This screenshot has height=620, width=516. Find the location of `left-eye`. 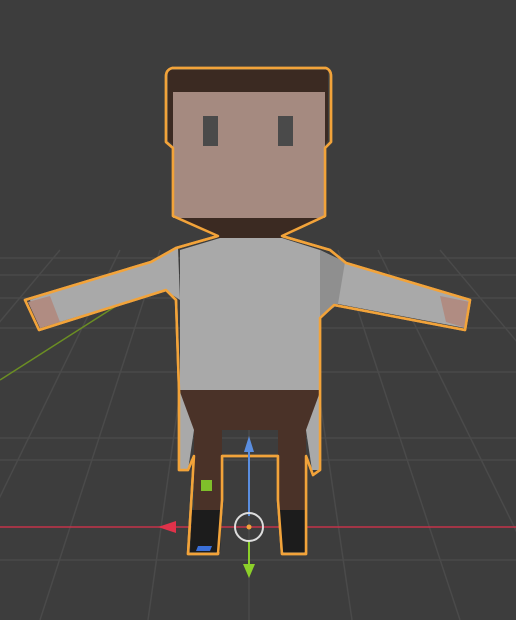

left-eye is located at coordinates (210, 131).